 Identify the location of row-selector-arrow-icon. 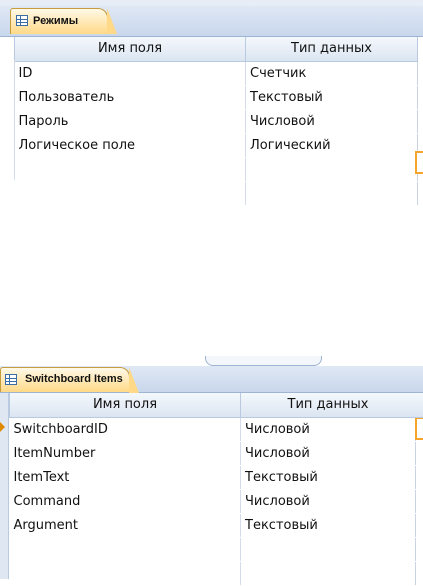
(2, 427).